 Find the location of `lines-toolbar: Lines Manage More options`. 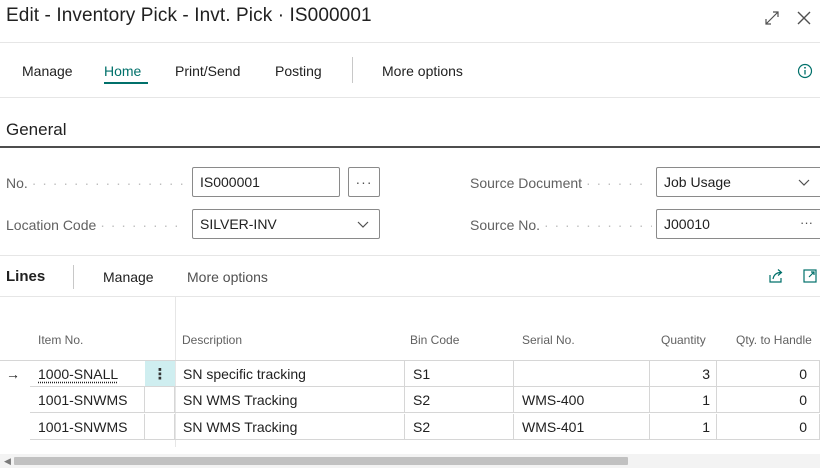

lines-toolbar: Lines Manage More options is located at coordinates (410, 276).